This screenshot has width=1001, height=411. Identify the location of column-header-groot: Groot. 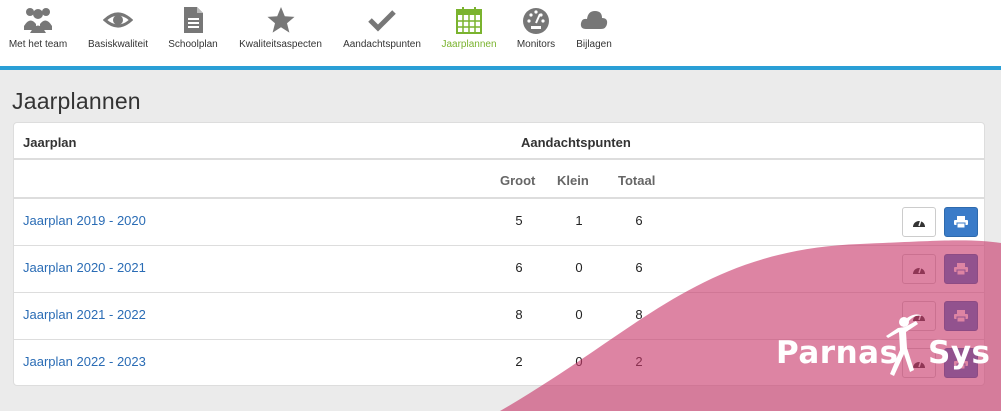
(518, 180).